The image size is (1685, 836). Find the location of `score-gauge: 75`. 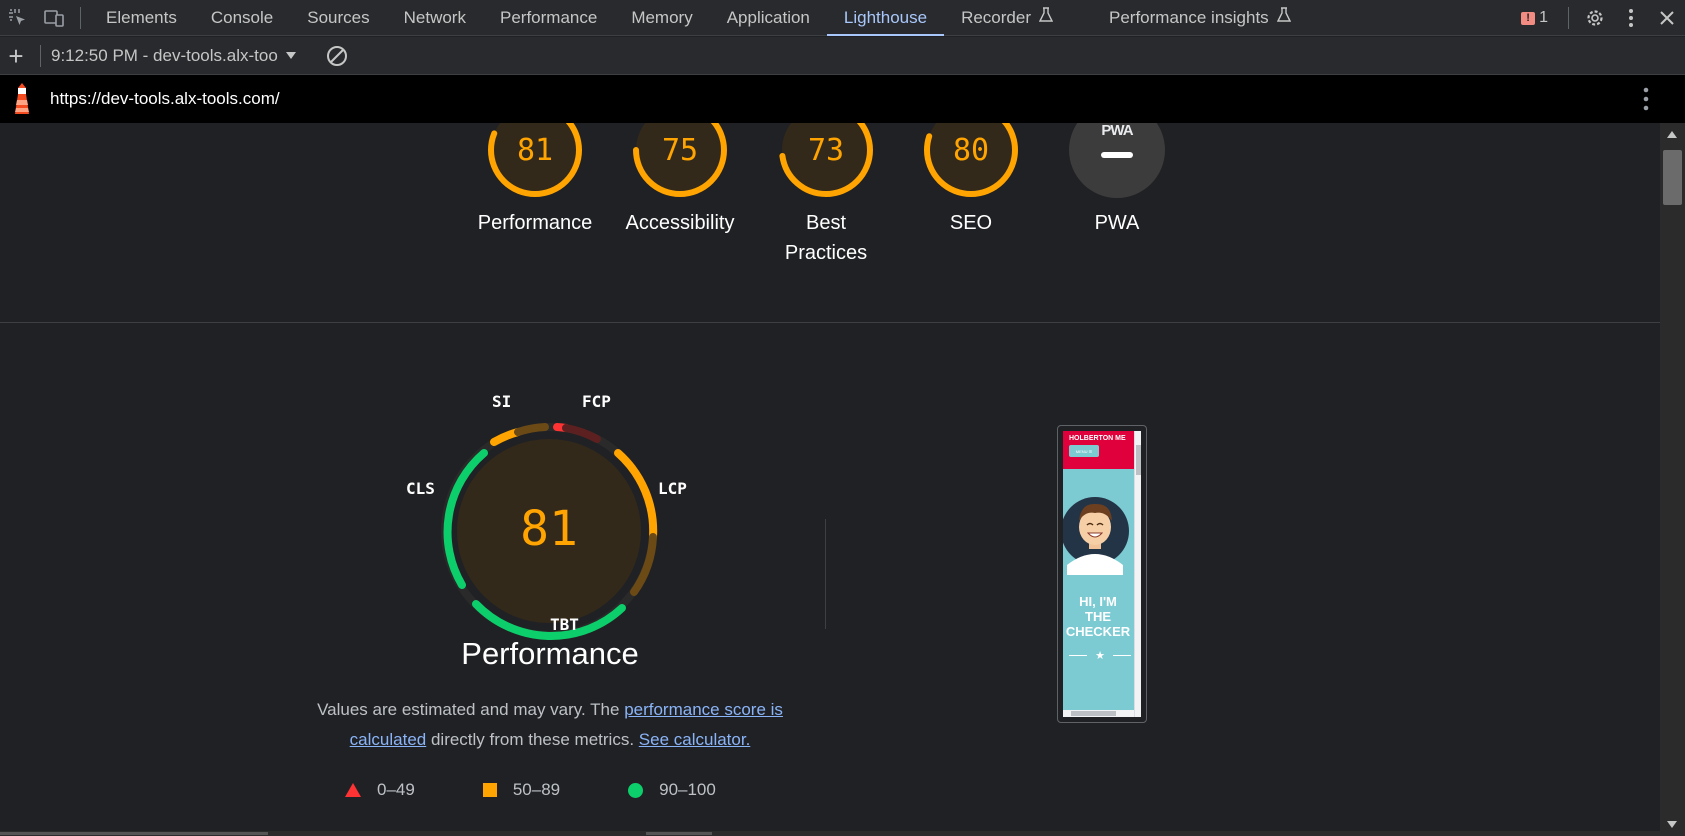

score-gauge: 75 is located at coordinates (680, 161).